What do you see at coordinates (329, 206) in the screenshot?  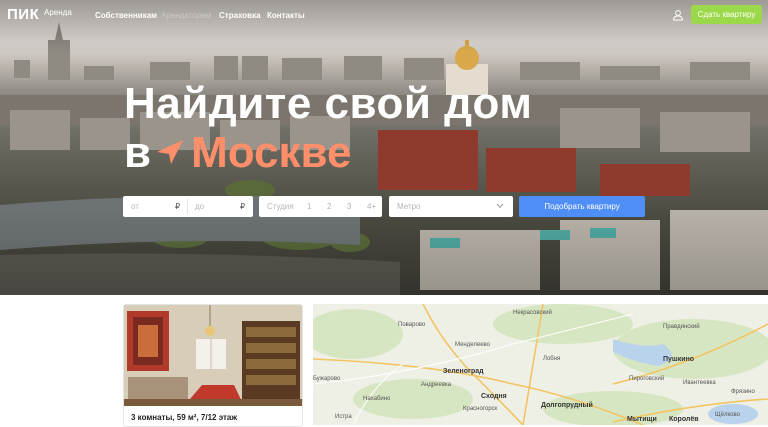 I see `rooms-2: 2` at bounding box center [329, 206].